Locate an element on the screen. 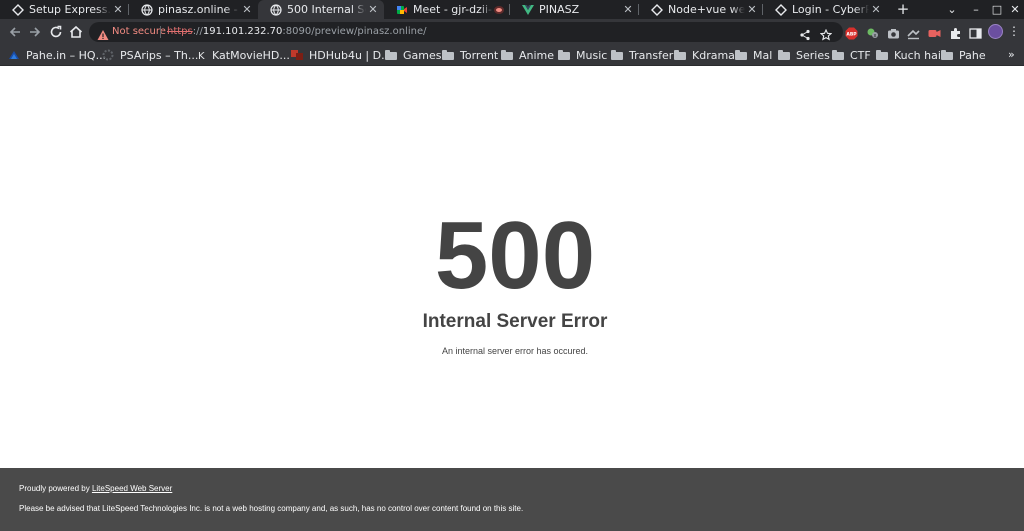 This screenshot has width=1024, height=531. profile-avatar is located at coordinates (995, 31).